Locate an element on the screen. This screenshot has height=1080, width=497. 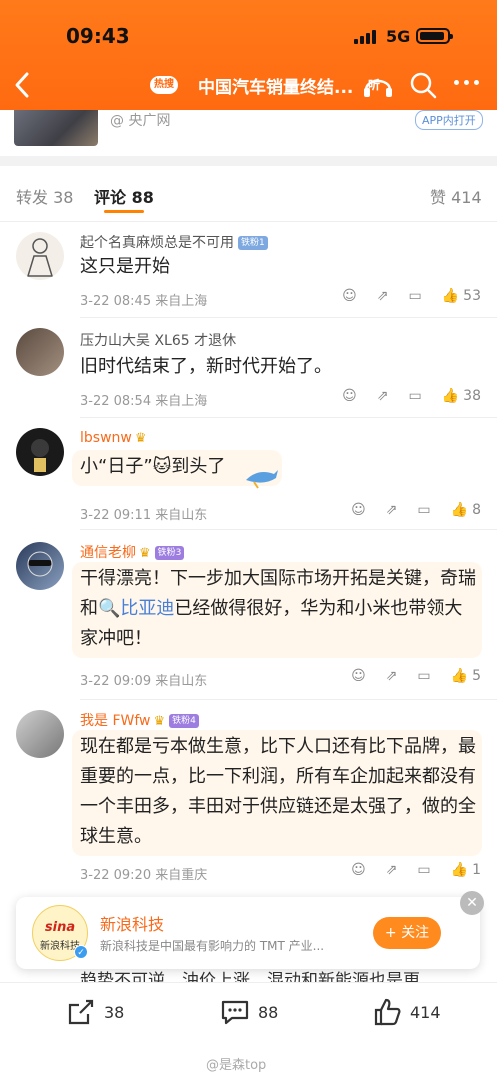
comment-icon is located at coordinates (235, 1012).